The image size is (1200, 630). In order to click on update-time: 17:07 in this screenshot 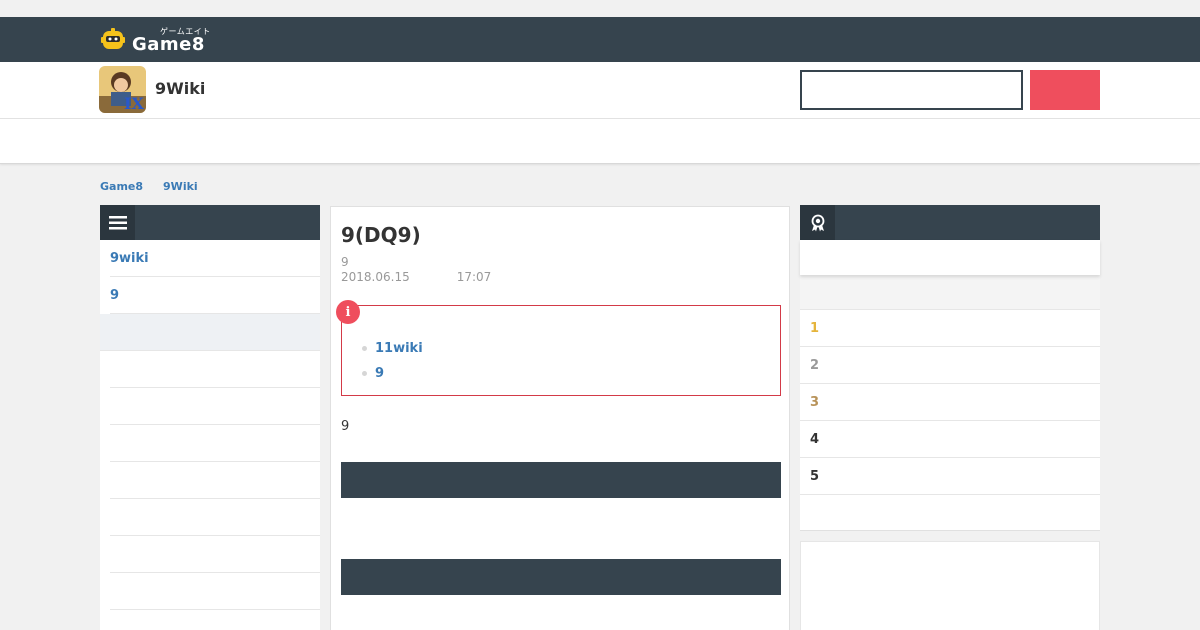, I will do `click(474, 277)`.